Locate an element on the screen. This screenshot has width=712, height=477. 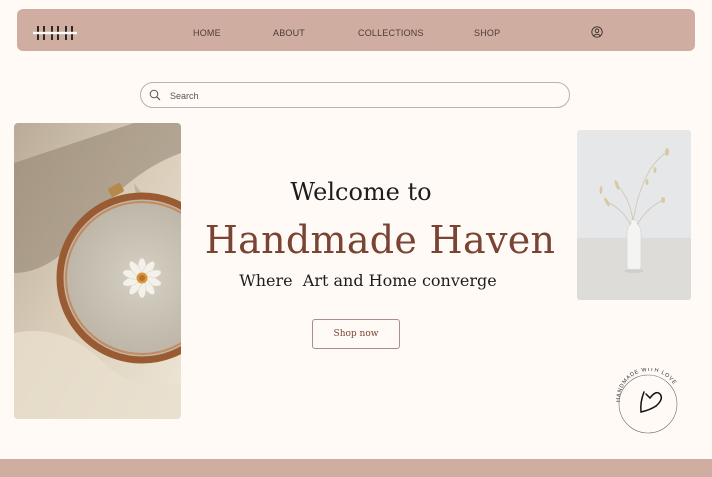
hero-brand-title: Handmade Haven is located at coordinates (380, 240).